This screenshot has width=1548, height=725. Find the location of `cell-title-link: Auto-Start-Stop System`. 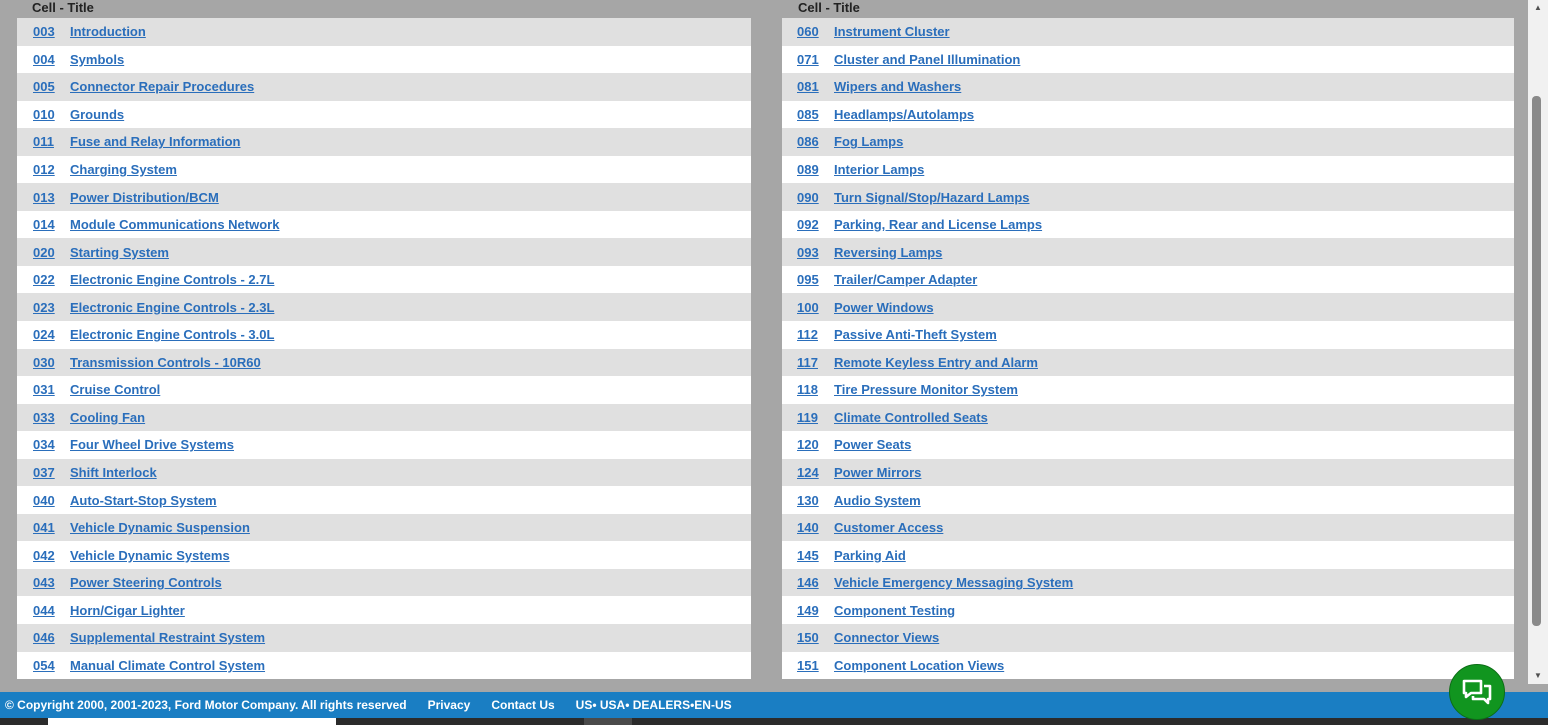

cell-title-link: Auto-Start-Stop System is located at coordinates (143, 500).